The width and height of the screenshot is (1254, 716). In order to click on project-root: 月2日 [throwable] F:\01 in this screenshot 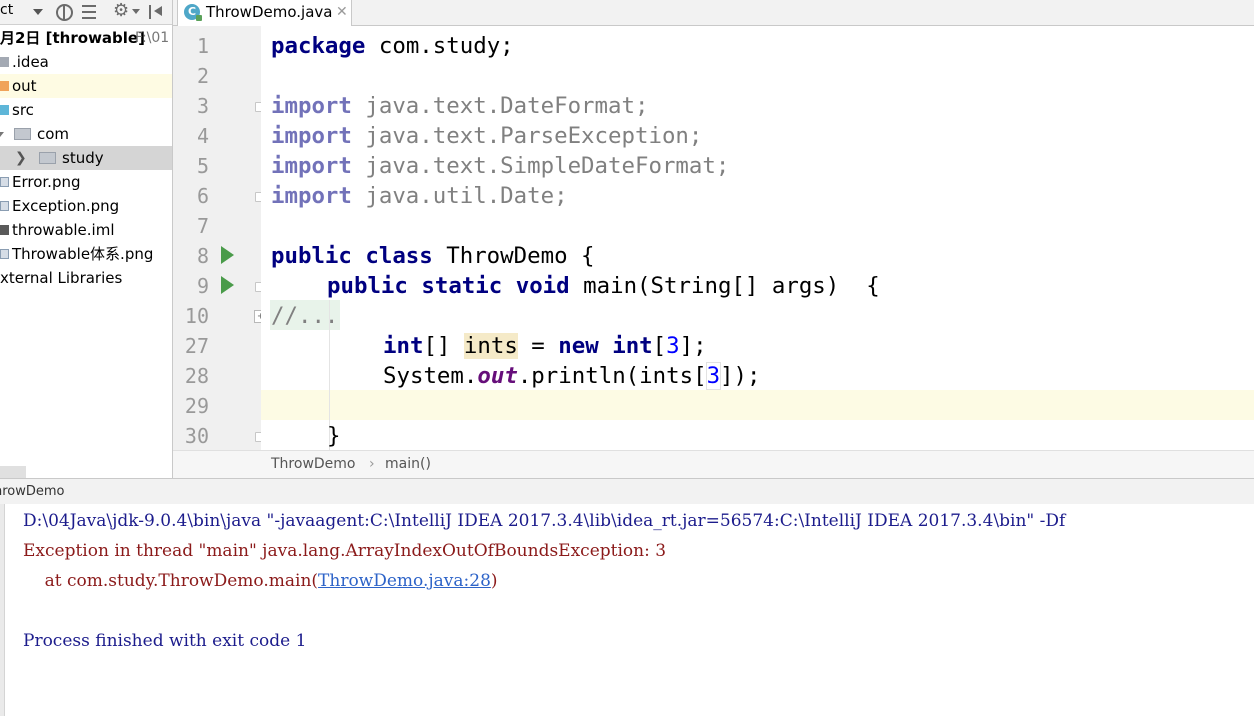, I will do `click(86, 38)`.